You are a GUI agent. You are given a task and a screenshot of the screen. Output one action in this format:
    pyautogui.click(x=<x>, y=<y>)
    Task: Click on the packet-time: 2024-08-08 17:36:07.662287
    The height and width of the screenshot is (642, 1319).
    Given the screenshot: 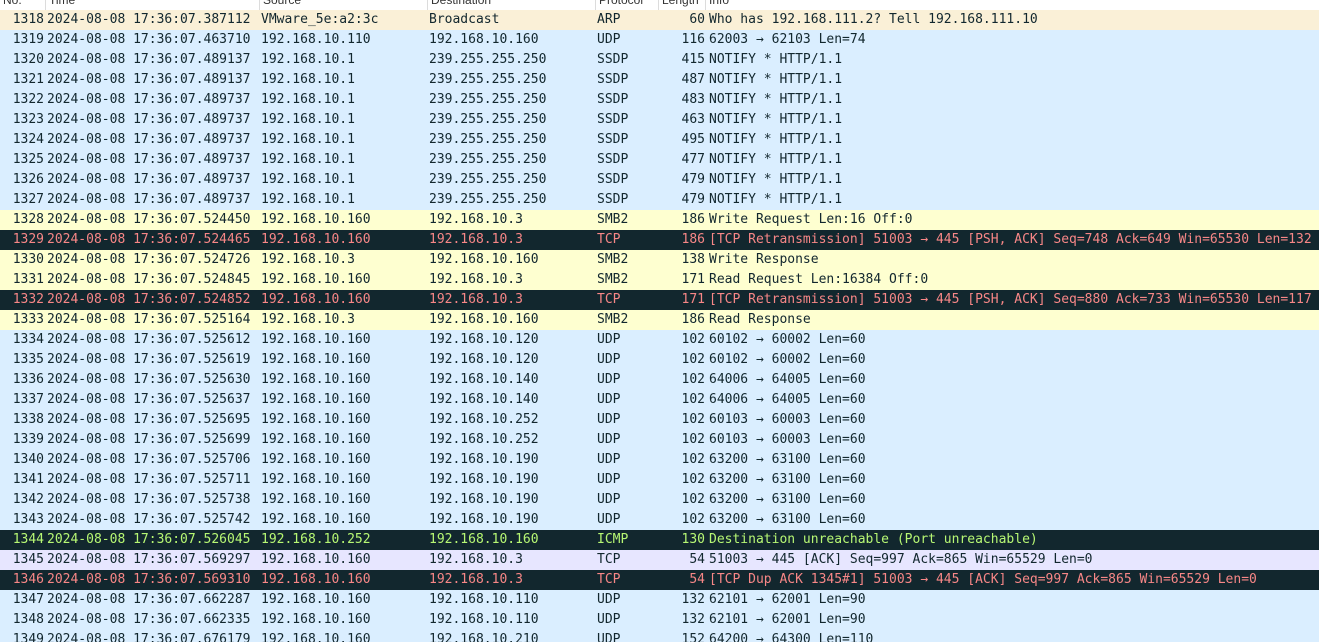 What is the action you would take?
    pyautogui.click(x=149, y=599)
    